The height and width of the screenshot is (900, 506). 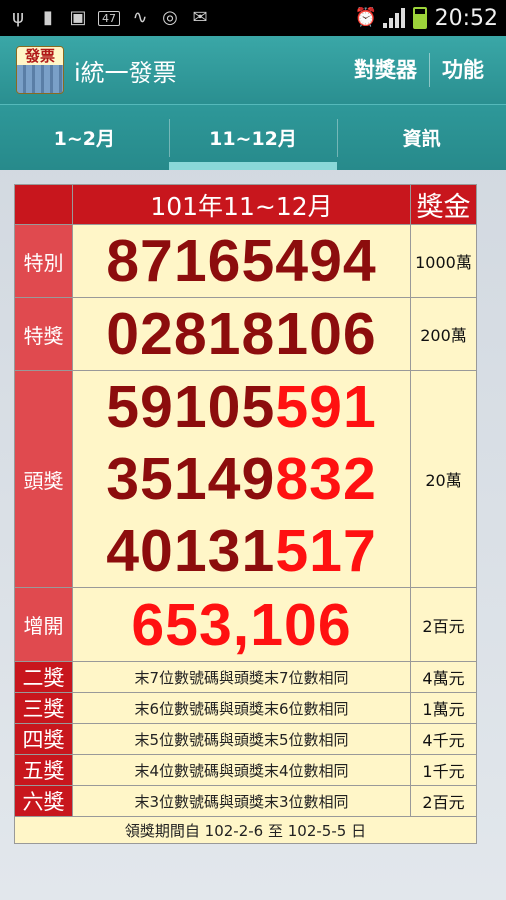 I want to click on claim-period-row: 領獎期間自 102-2-6 至 102-5-5 日, so click(x=245, y=830).